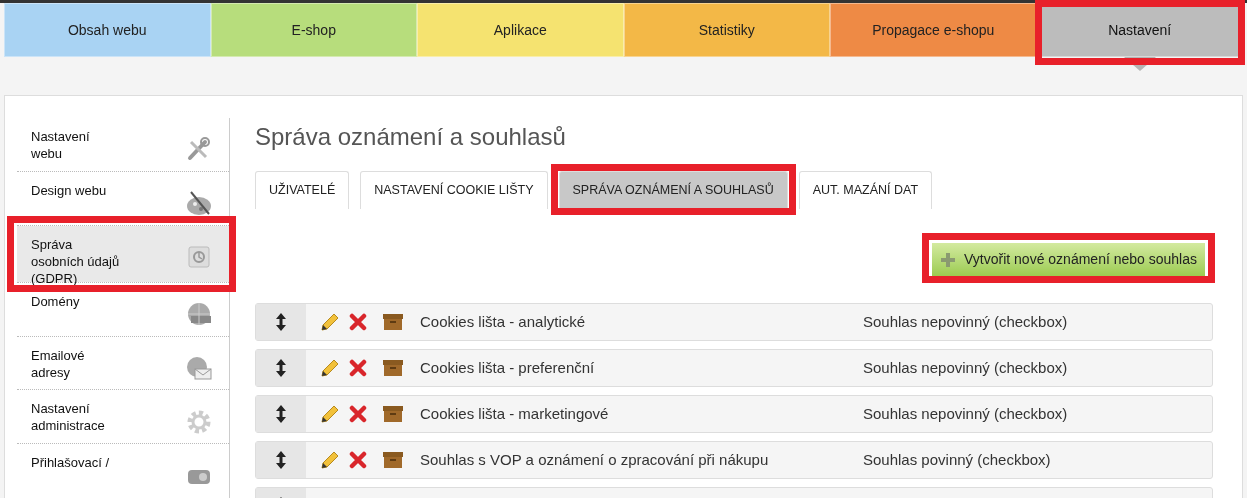 This screenshot has width=1247, height=498. I want to click on consent-type: Souhlas povinný (checkbox), so click(957, 459).